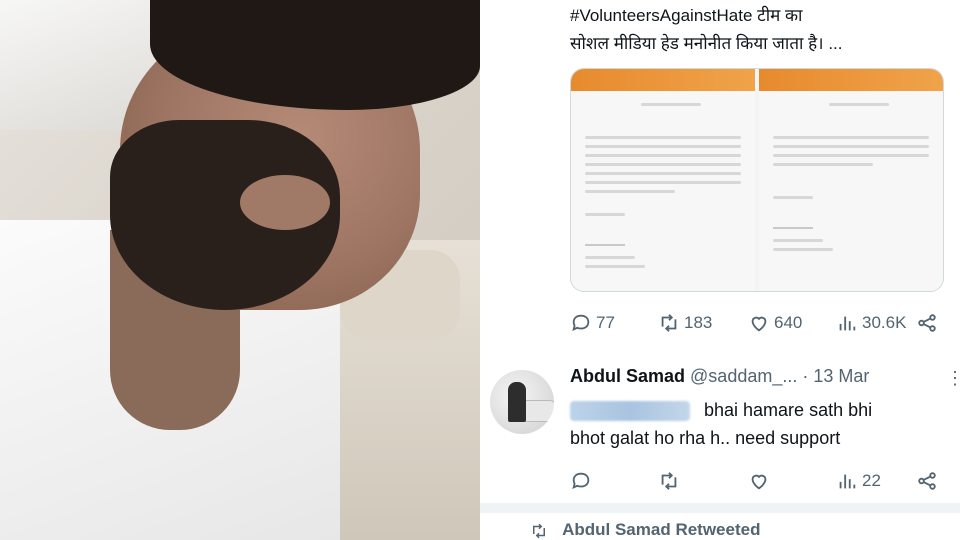 This screenshot has height=540, width=960. I want to click on cheek, so click(285, 202).